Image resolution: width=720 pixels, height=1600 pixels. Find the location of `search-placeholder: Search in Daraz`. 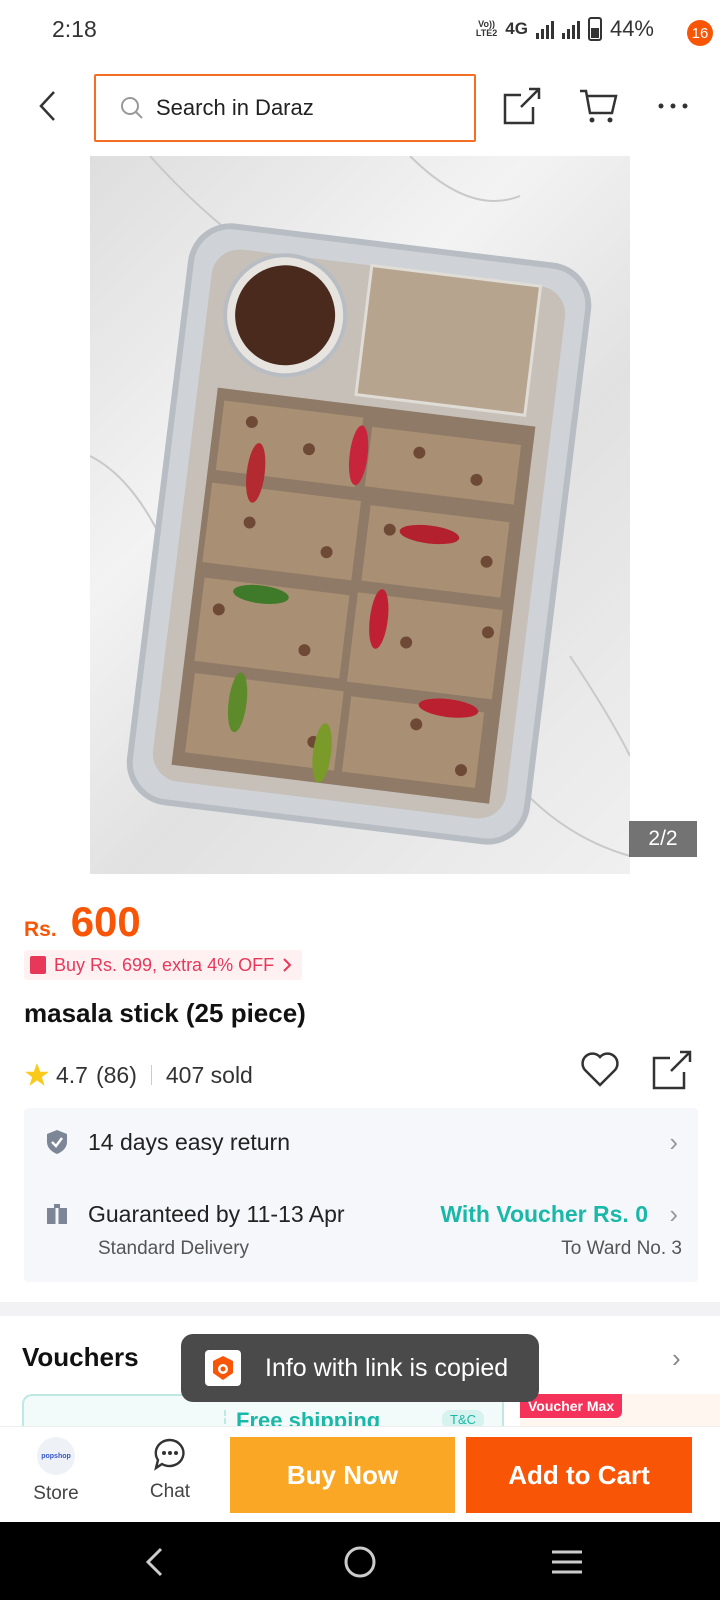

search-placeholder: Search in Daraz is located at coordinates (235, 107).